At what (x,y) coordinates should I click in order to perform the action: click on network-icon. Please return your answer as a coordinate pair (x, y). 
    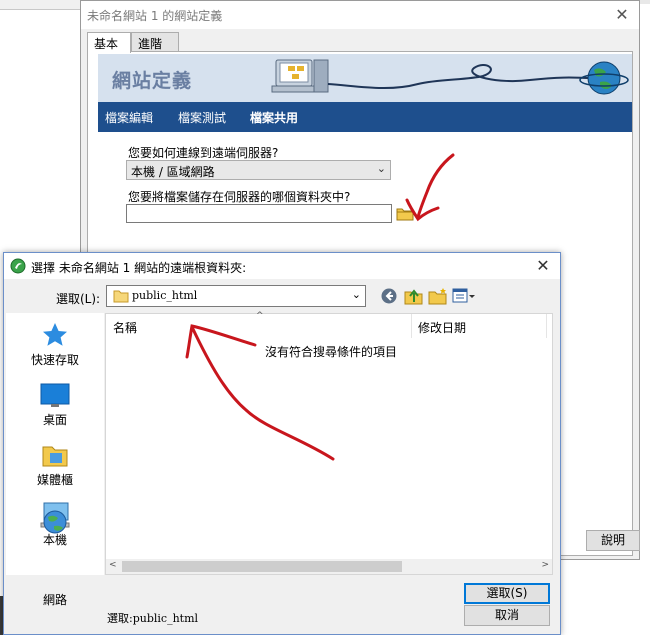
    Looking at the image, I should click on (55, 522).